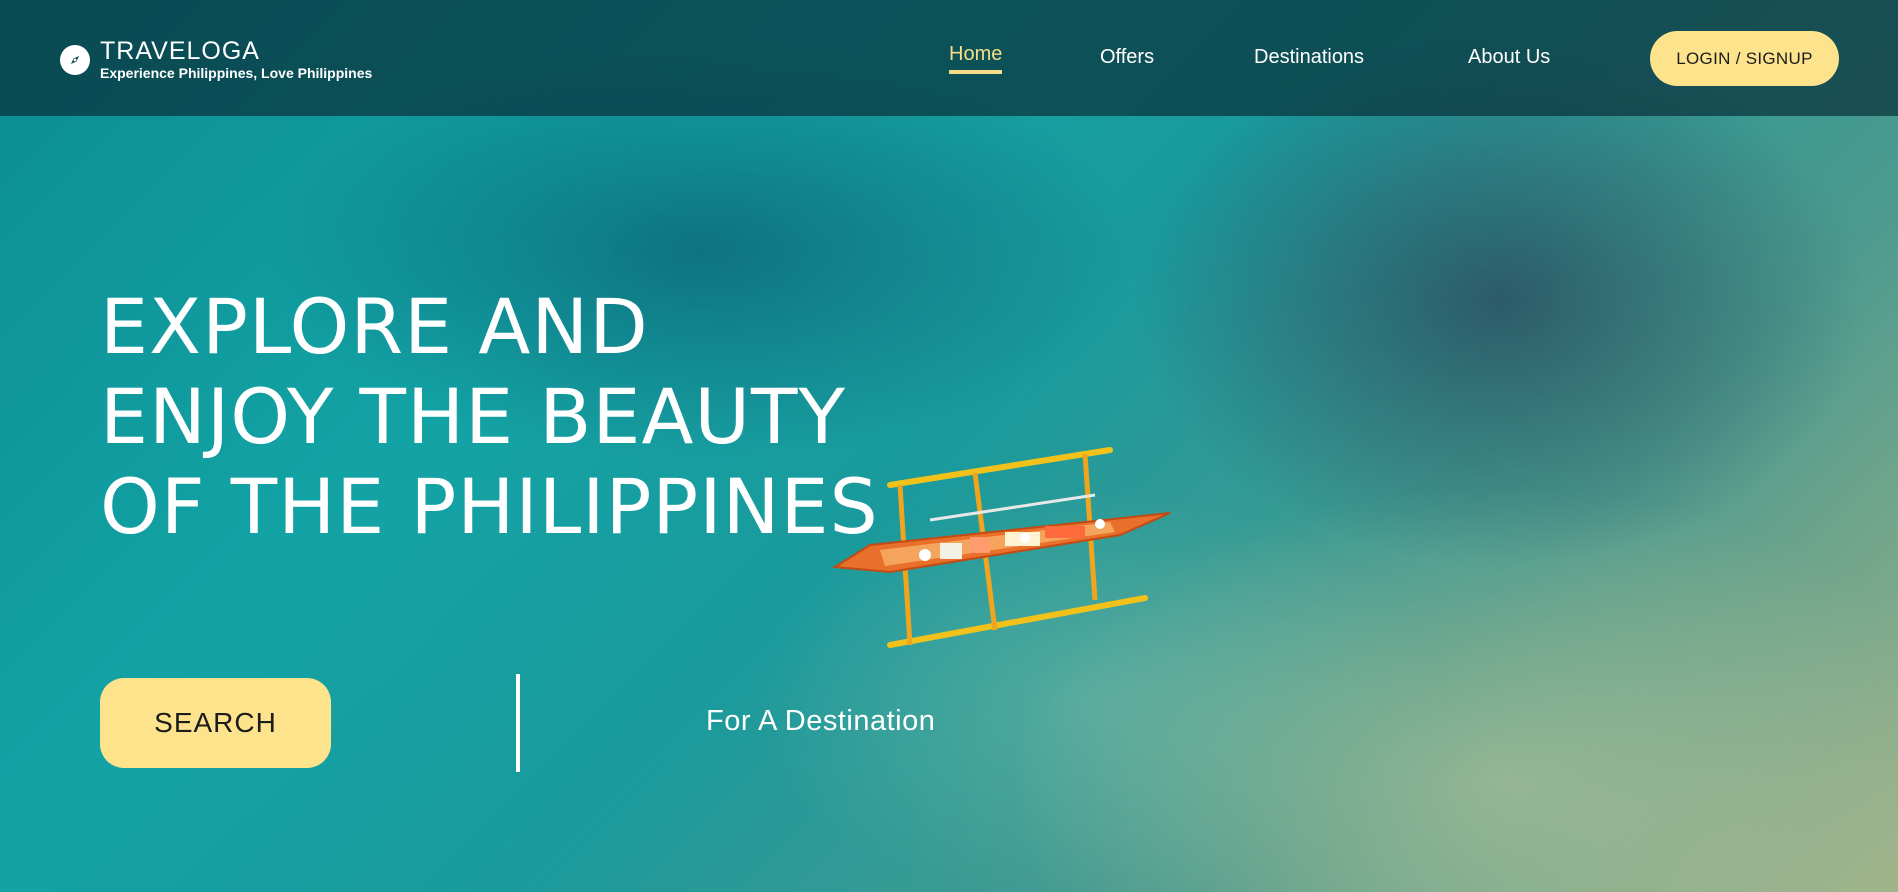 Image resolution: width=1898 pixels, height=892 pixels. I want to click on main-nav: Home Offers Destinations About Us, so click(949, 58).